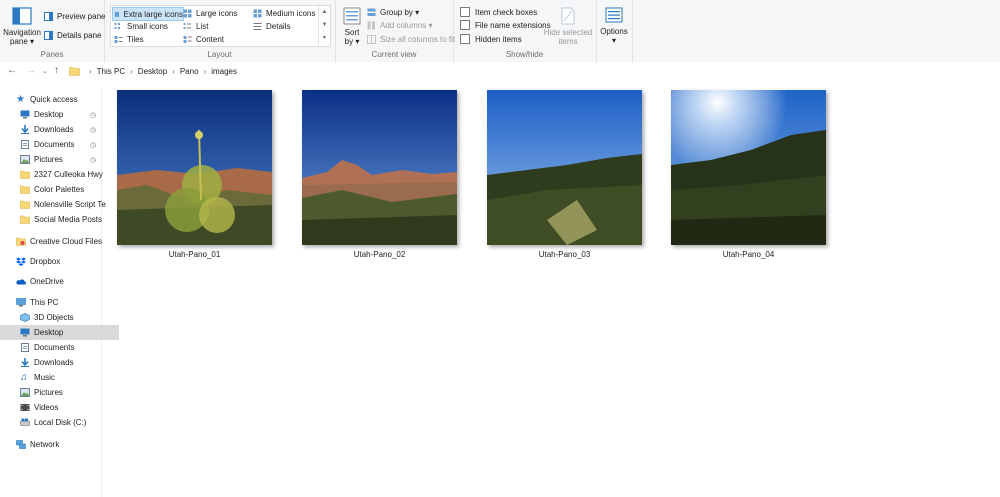 The height and width of the screenshot is (497, 1000). What do you see at coordinates (21, 444) in the screenshot?
I see `network-icon` at bounding box center [21, 444].